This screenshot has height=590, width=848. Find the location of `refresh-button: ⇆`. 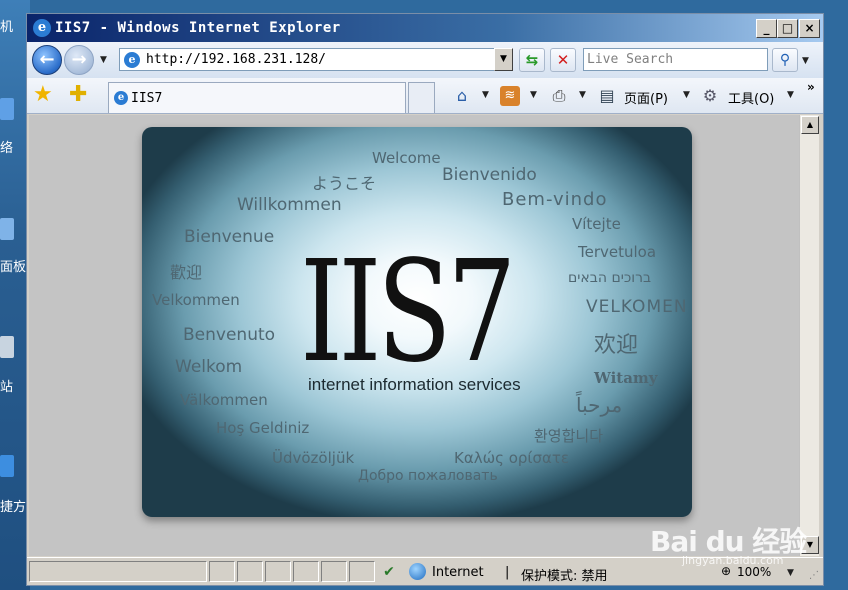

refresh-button: ⇆ is located at coordinates (532, 60).